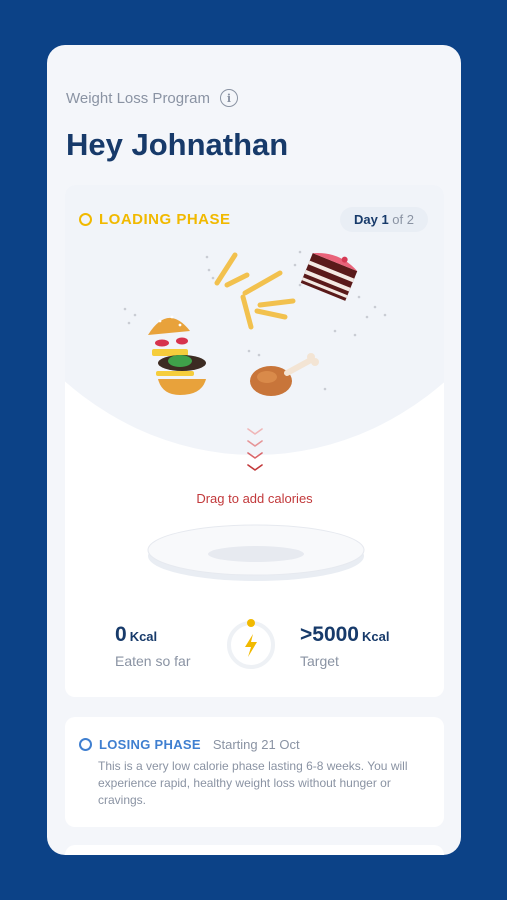 The width and height of the screenshot is (507, 900). I want to click on losing-phase-ring-icon, so click(85, 744).